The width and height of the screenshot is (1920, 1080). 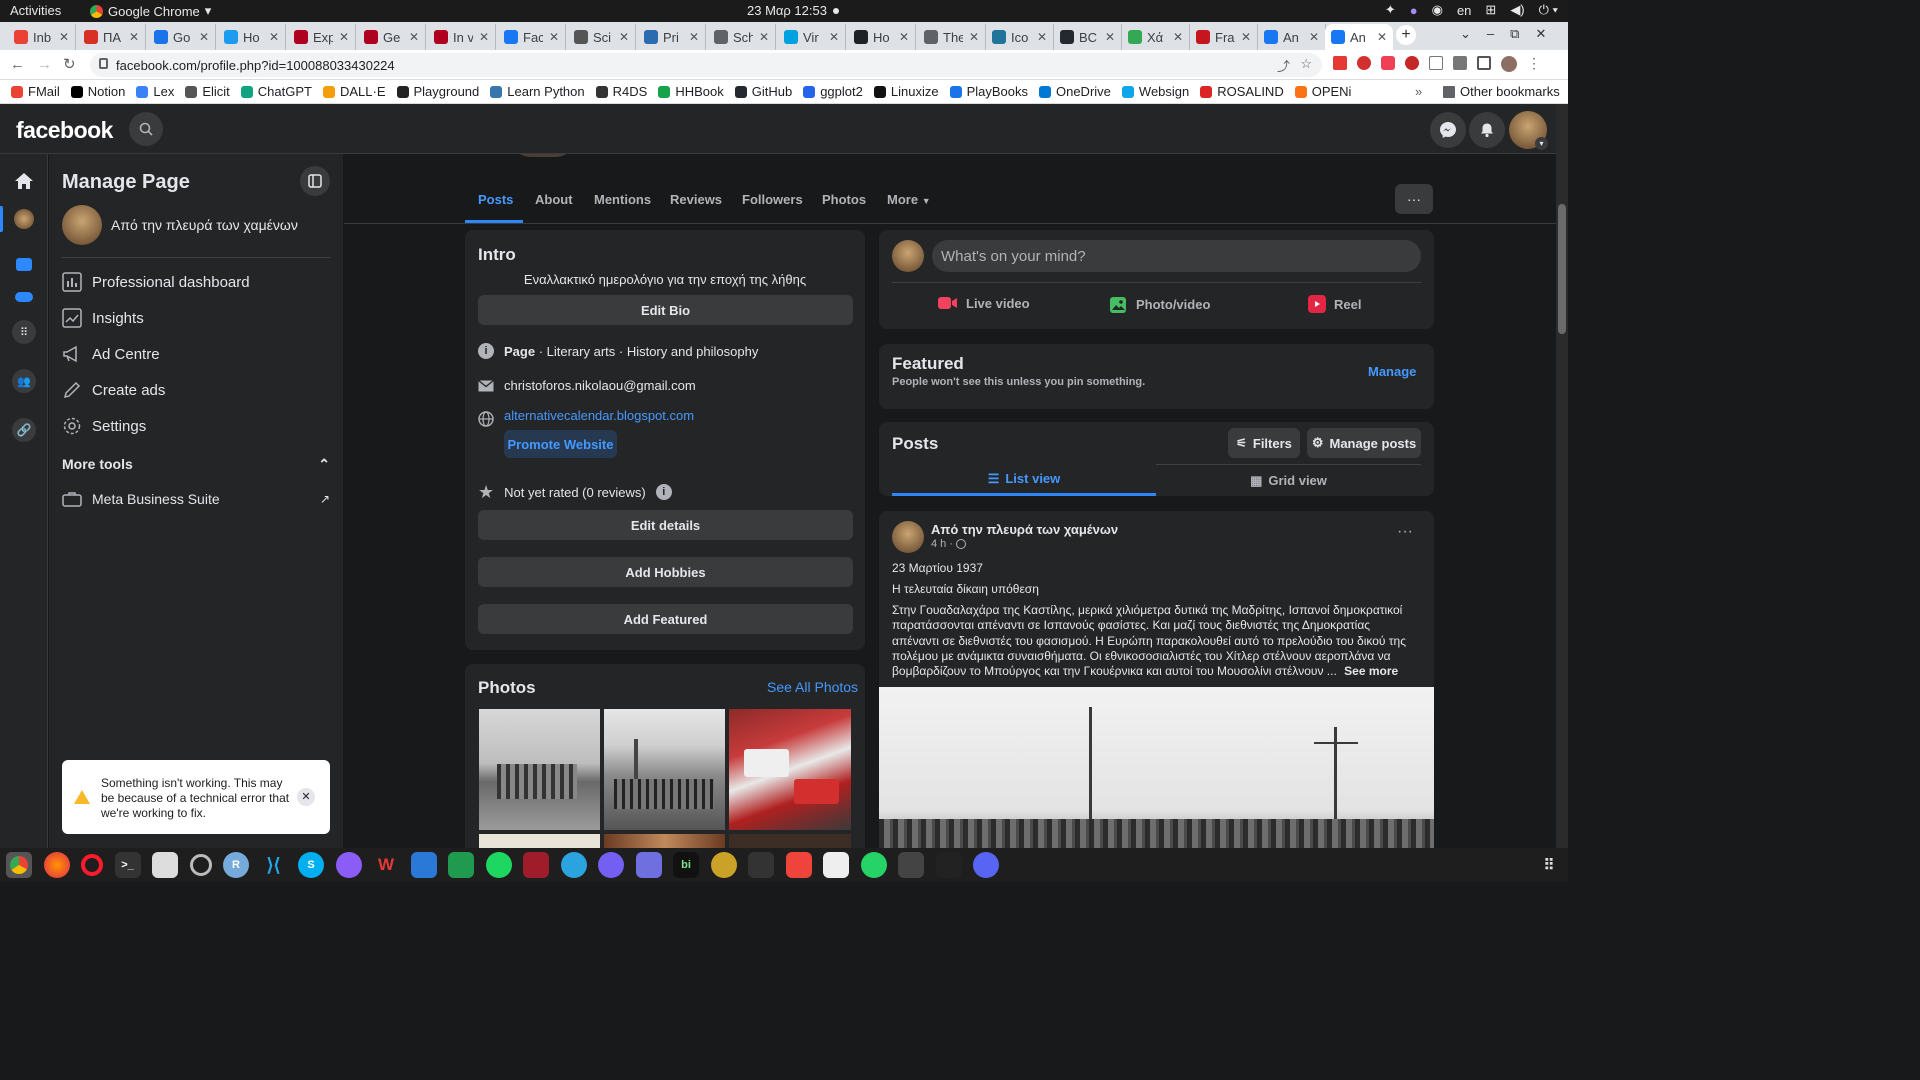 I want to click on manage-posts-button: ⚙ Manage posts, so click(x=1364, y=443).